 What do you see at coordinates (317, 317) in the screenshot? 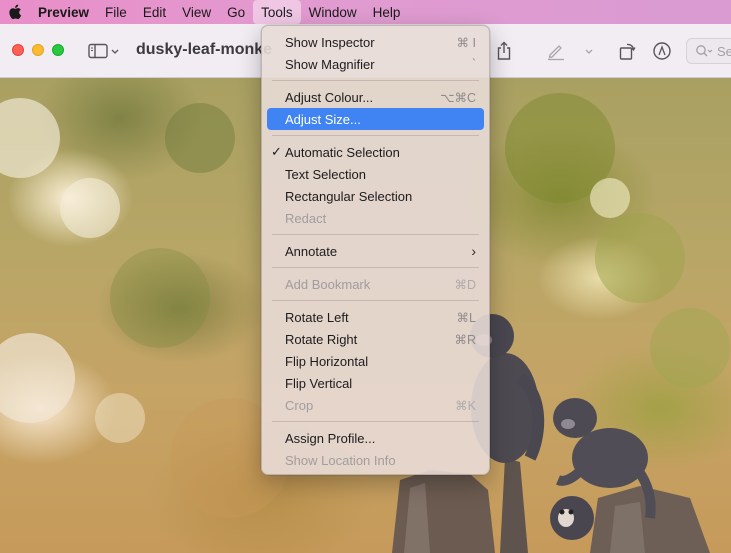
I see `menu-item-label: Rotate Left` at bounding box center [317, 317].